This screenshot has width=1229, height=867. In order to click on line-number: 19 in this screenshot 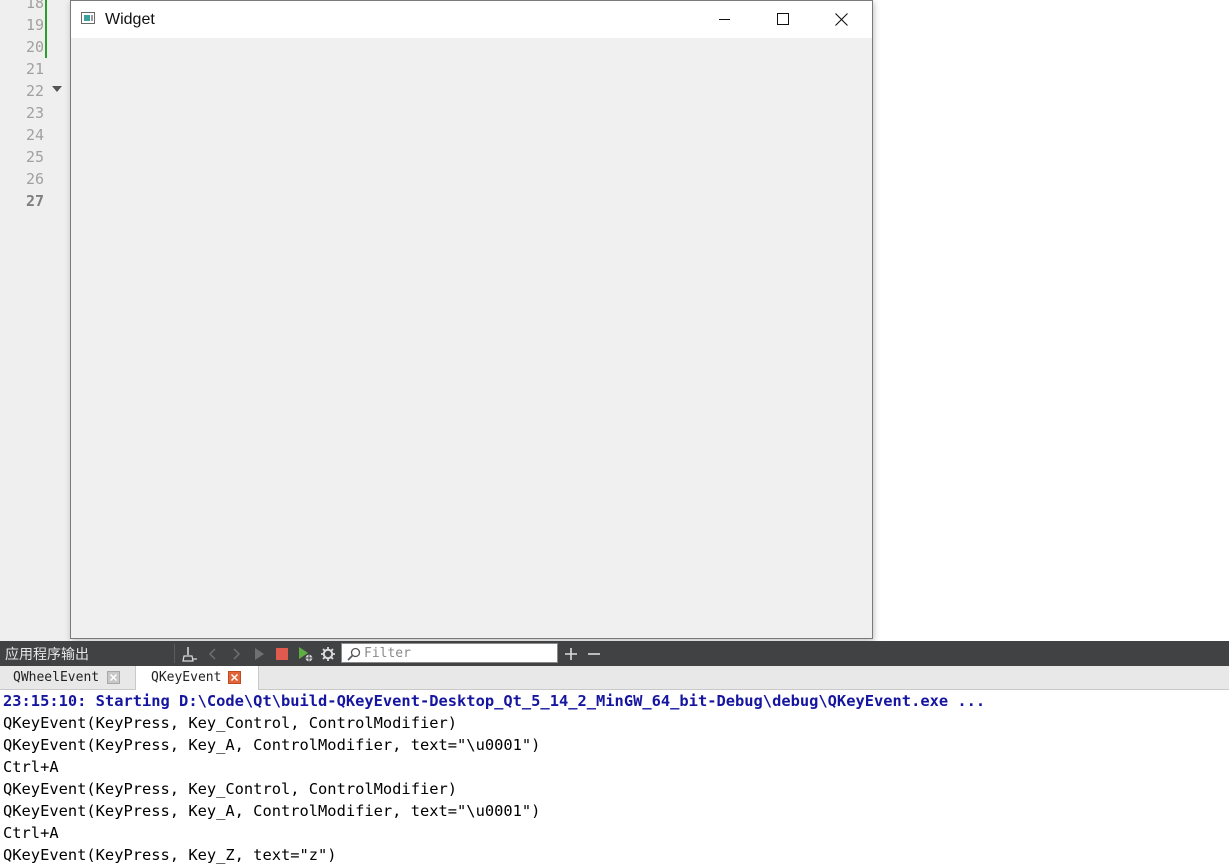, I will do `click(34, 25)`.